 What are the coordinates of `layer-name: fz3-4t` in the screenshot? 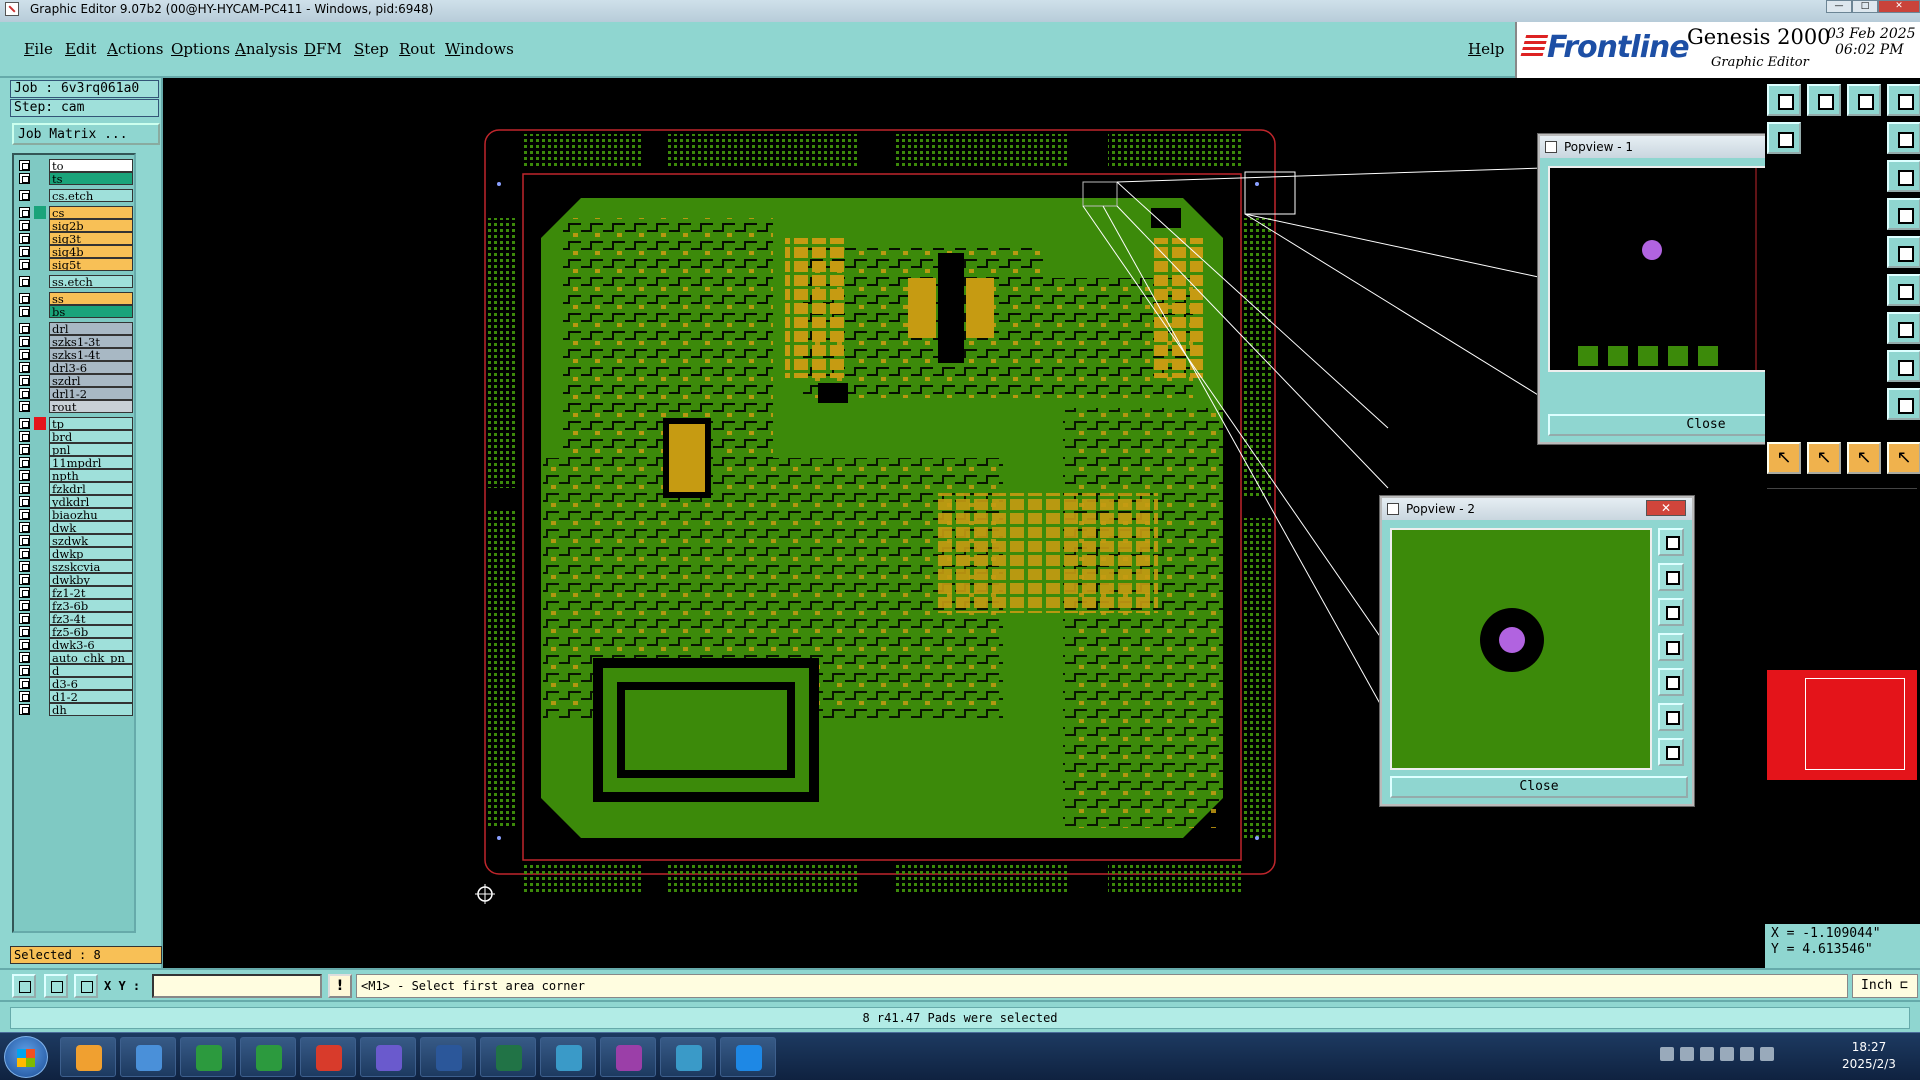 It's located at (91, 618).